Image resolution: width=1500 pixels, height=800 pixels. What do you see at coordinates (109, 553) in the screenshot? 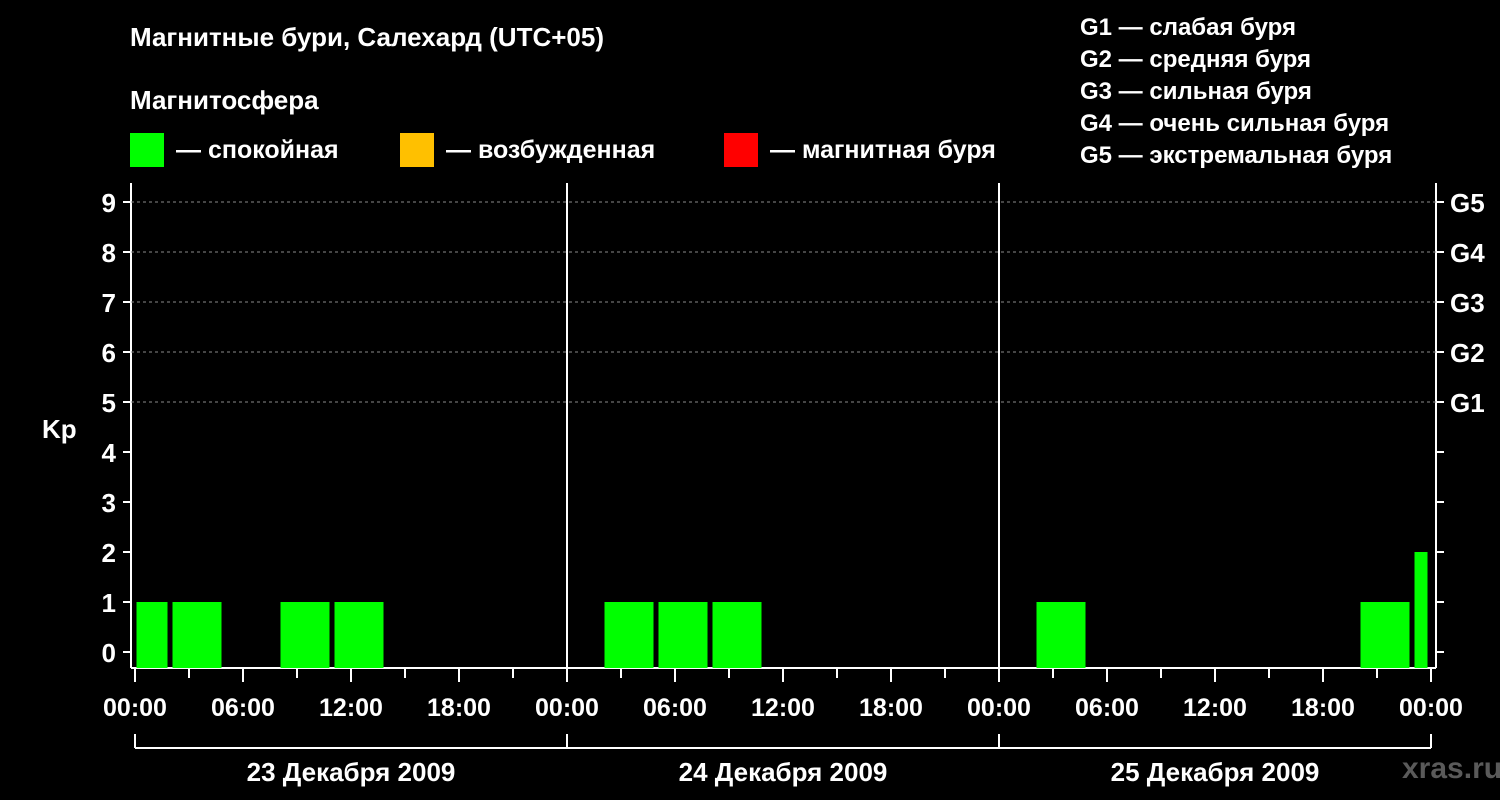
I see `y-tick-label: 2` at bounding box center [109, 553].